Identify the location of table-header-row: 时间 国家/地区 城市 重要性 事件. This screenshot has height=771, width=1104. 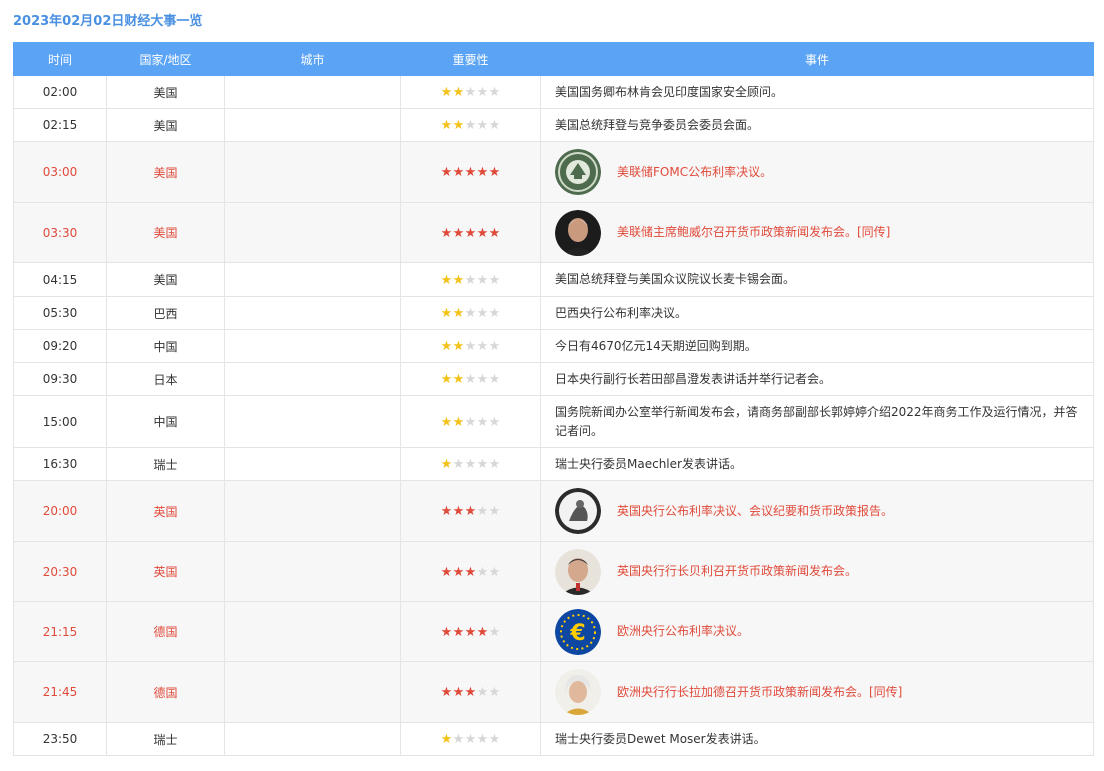
(553, 59).